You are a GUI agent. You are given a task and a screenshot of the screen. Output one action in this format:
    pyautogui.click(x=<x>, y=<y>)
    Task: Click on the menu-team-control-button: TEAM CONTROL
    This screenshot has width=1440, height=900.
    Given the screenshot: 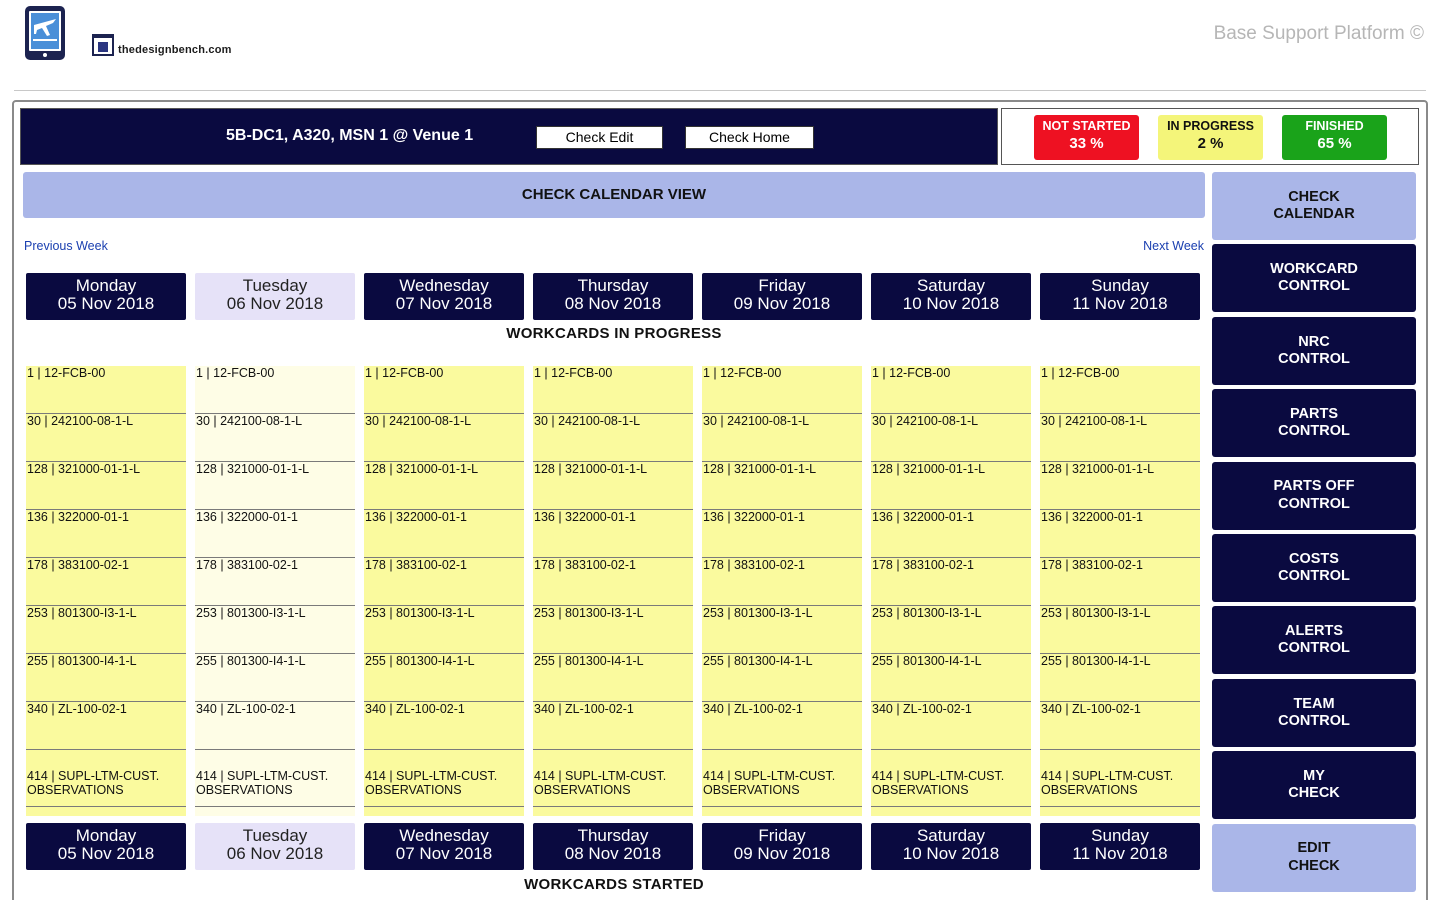 What is the action you would take?
    pyautogui.click(x=1314, y=712)
    